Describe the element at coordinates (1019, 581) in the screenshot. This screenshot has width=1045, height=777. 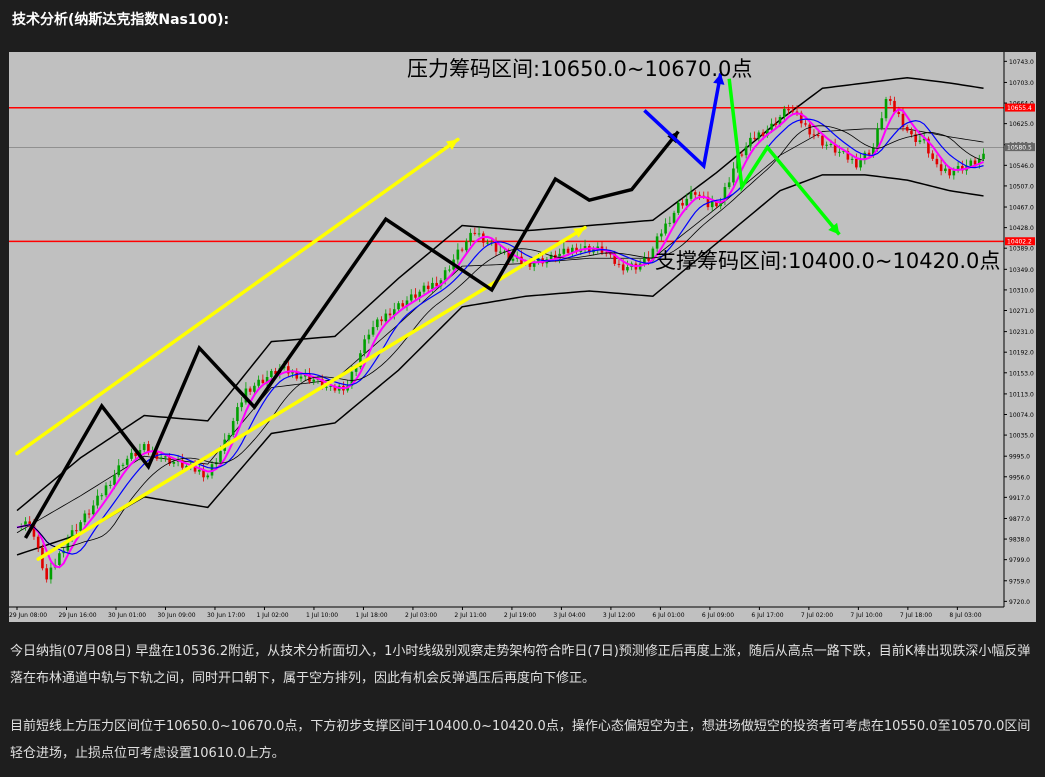
I see `price-tick-label: 9759.0` at that location.